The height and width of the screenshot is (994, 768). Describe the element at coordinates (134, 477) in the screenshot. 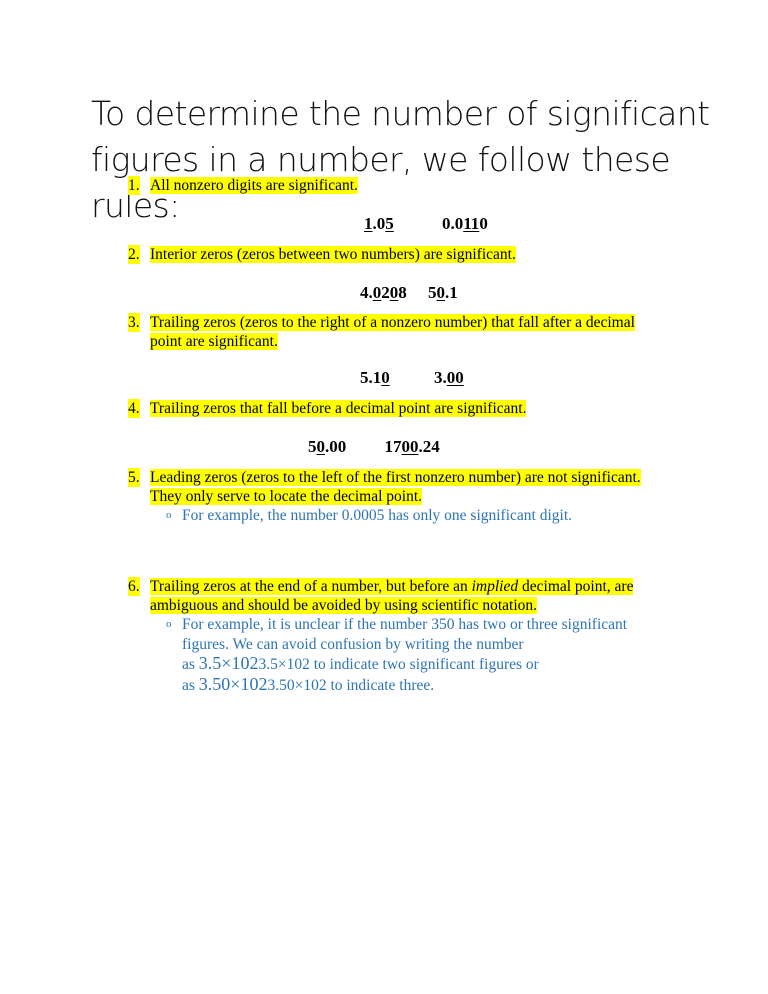

I see `rule-number: 5.` at that location.